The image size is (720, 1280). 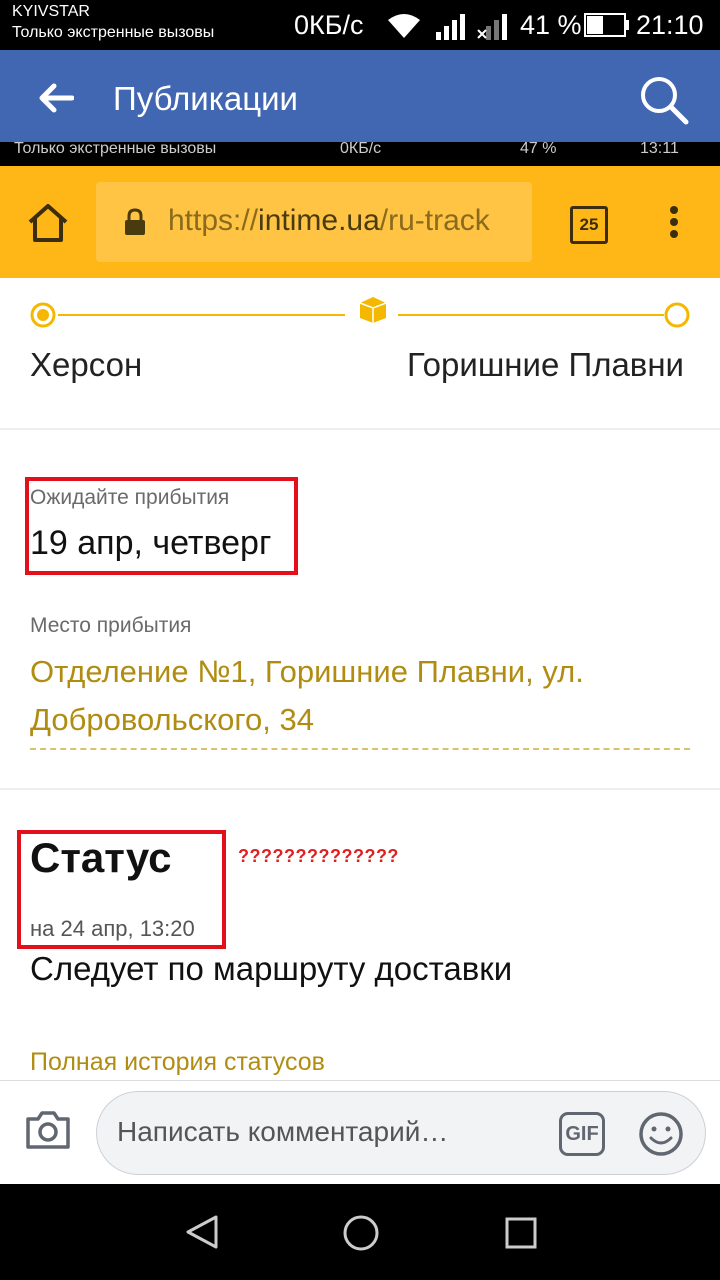 What do you see at coordinates (135, 221) in the screenshot?
I see `lock-icon` at bounding box center [135, 221].